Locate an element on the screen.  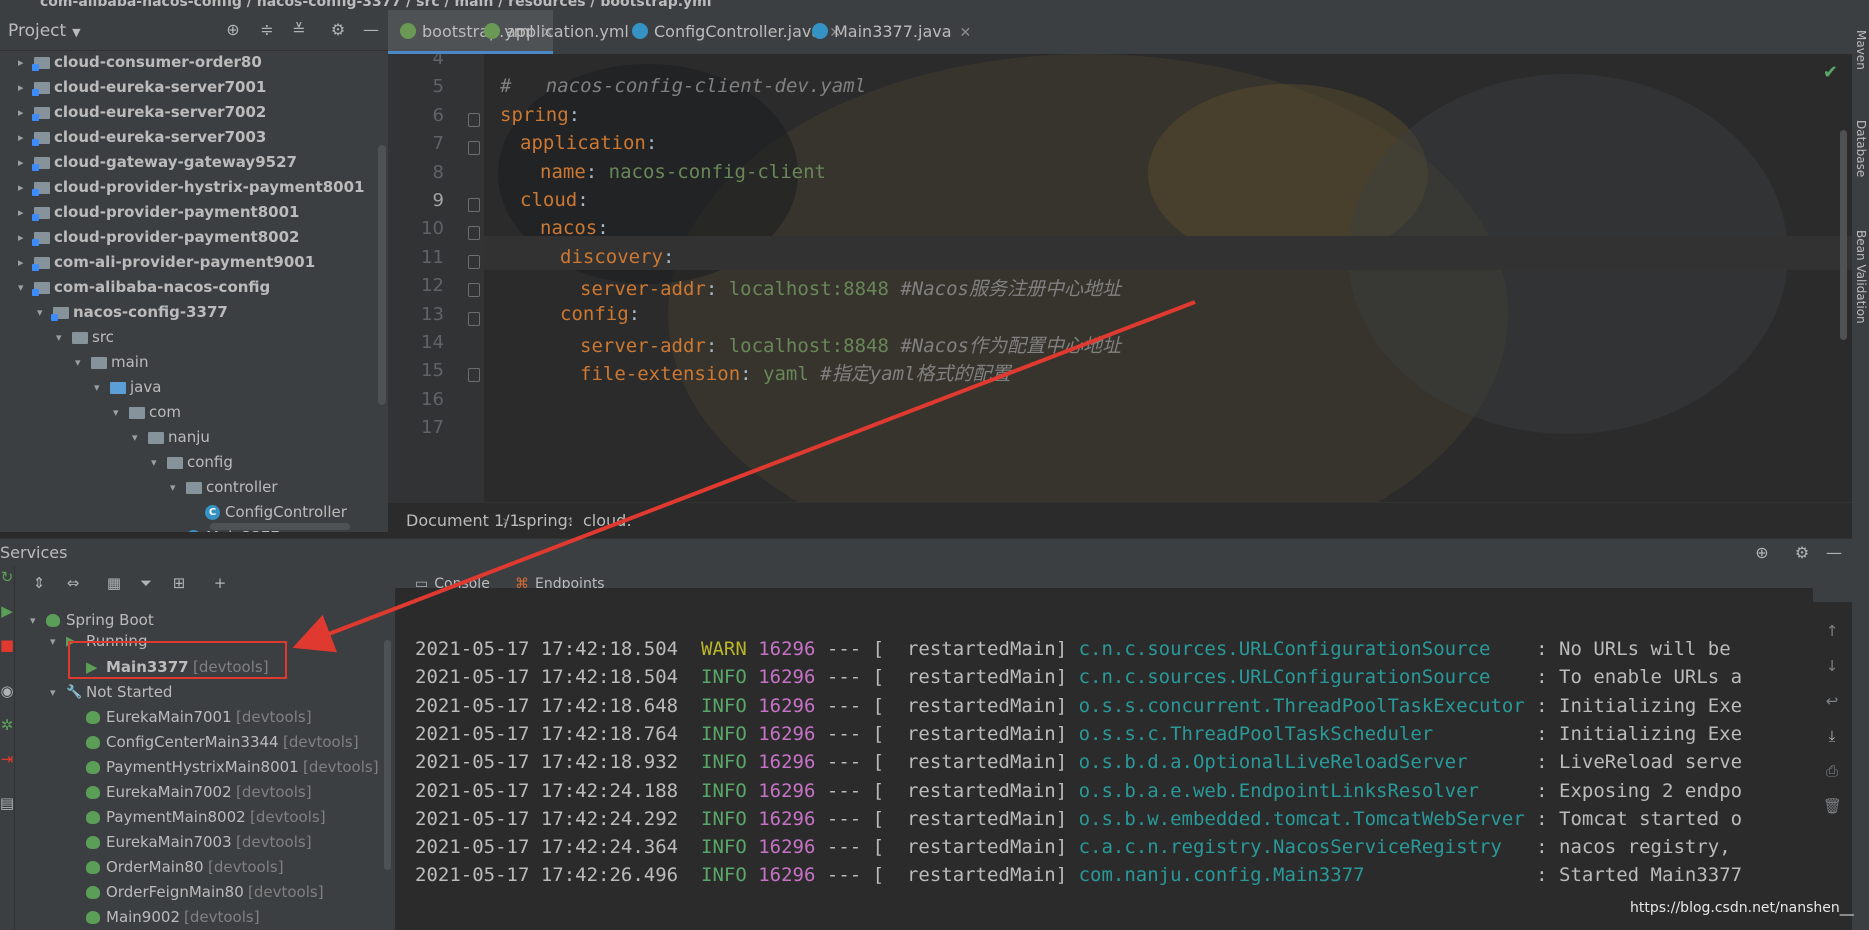
tree-item: ▸ cloud-provider-hystrix-payment8001 is located at coordinates (194, 187).